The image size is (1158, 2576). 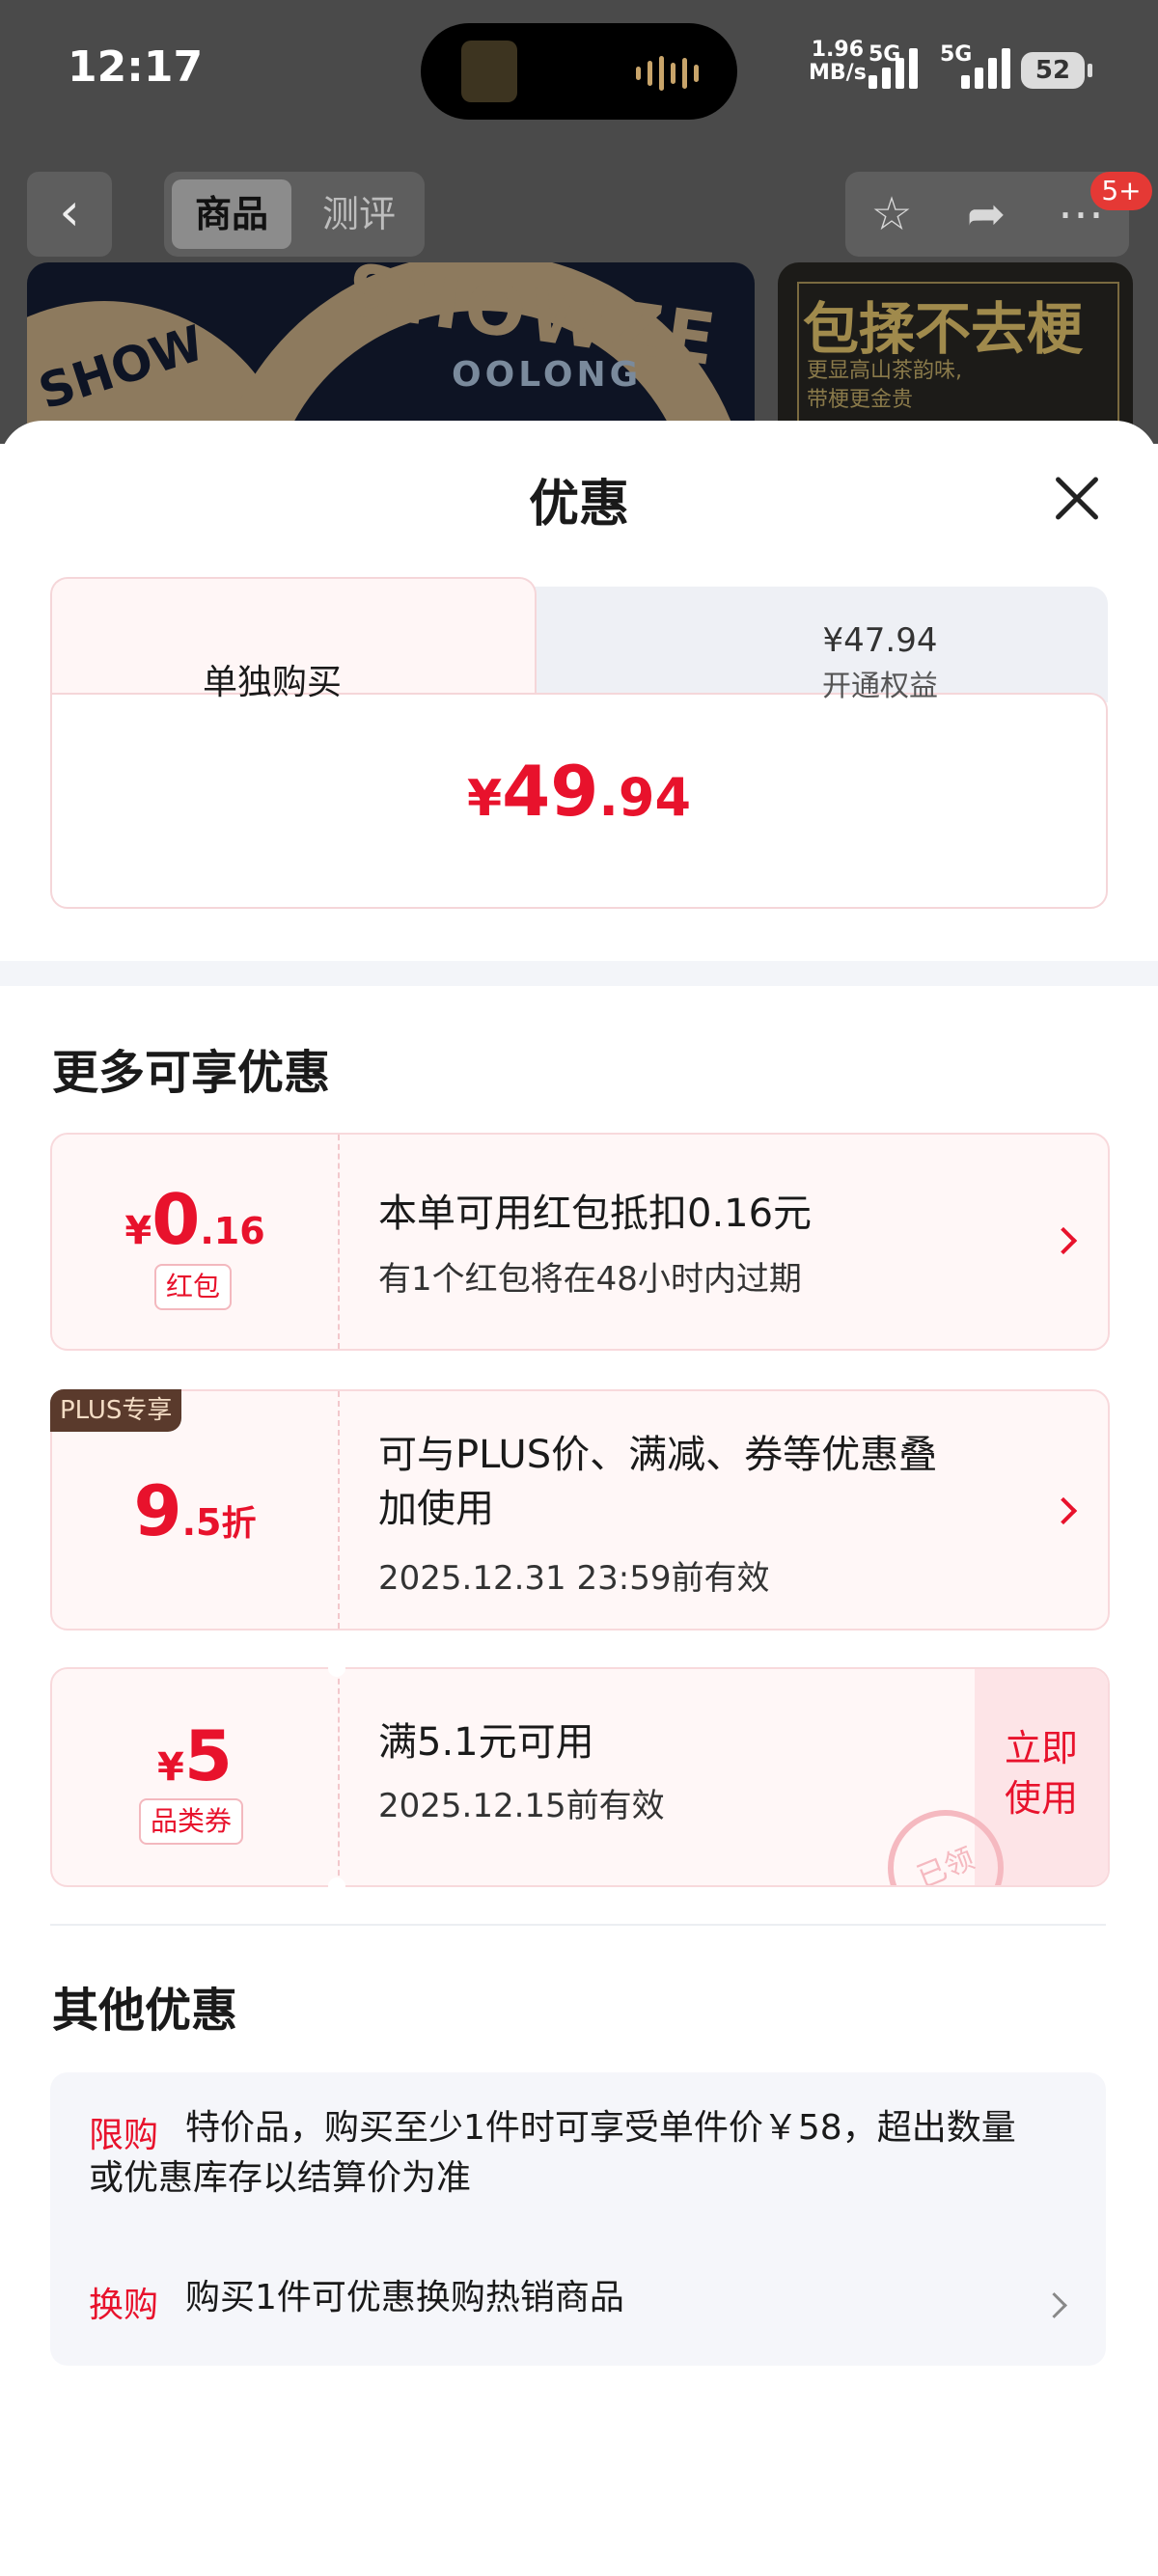 I want to click on trade-in-tag: 换购, so click(x=124, y=2306).